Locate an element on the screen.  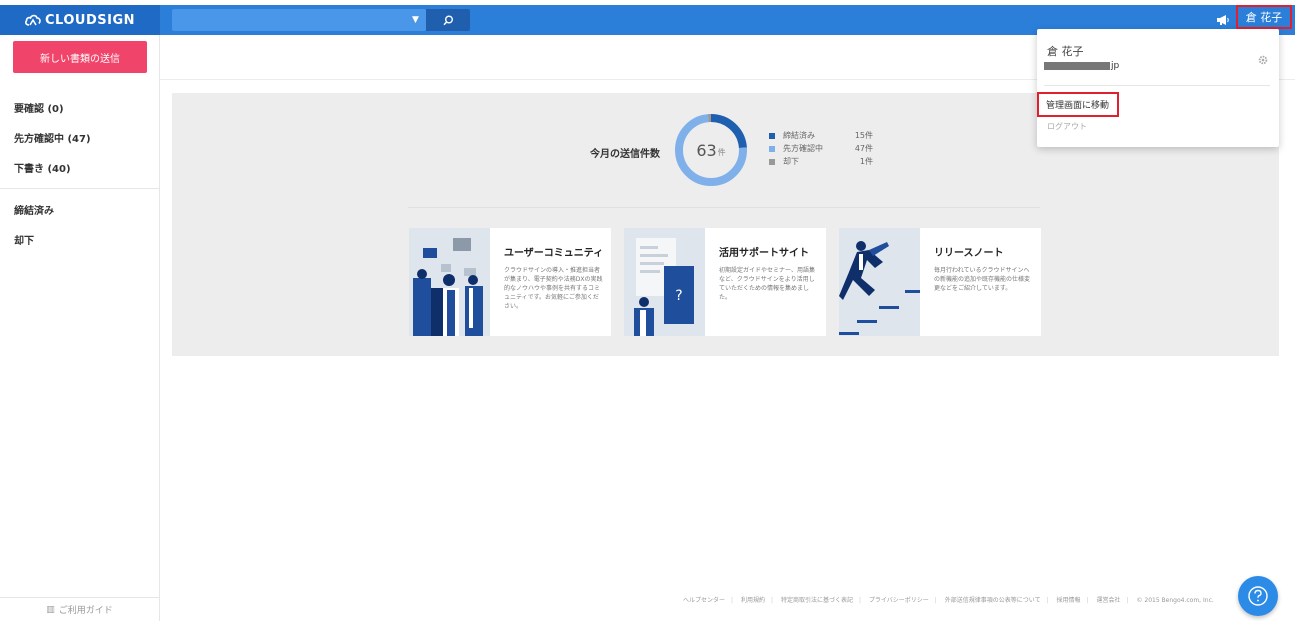
email-suffix: jp is located at coordinates (1115, 66).